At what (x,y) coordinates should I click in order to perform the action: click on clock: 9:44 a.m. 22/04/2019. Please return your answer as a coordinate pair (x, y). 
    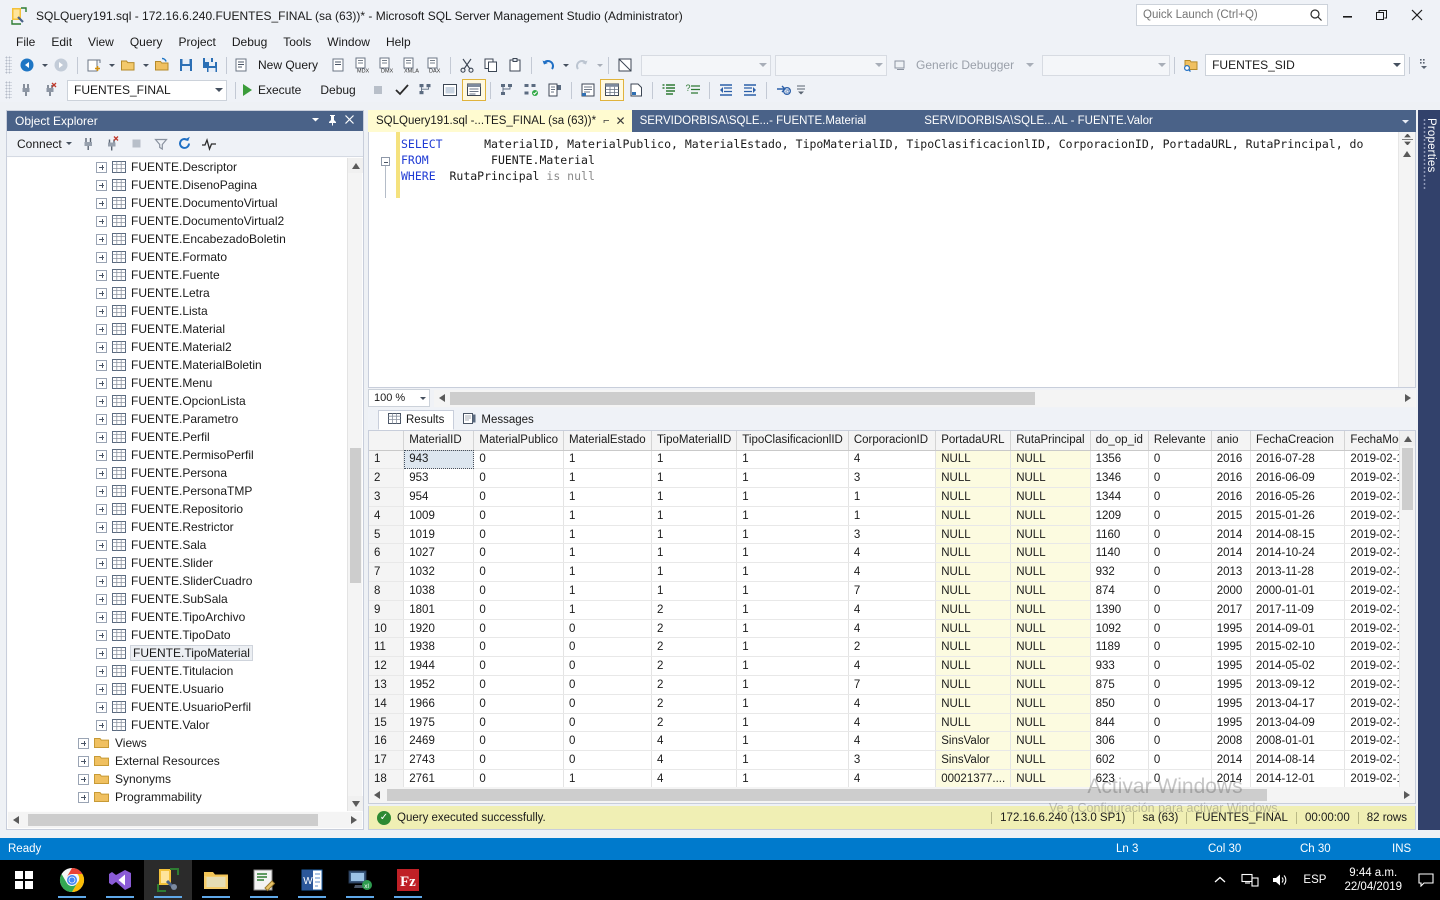
    Looking at the image, I should click on (1373, 880).